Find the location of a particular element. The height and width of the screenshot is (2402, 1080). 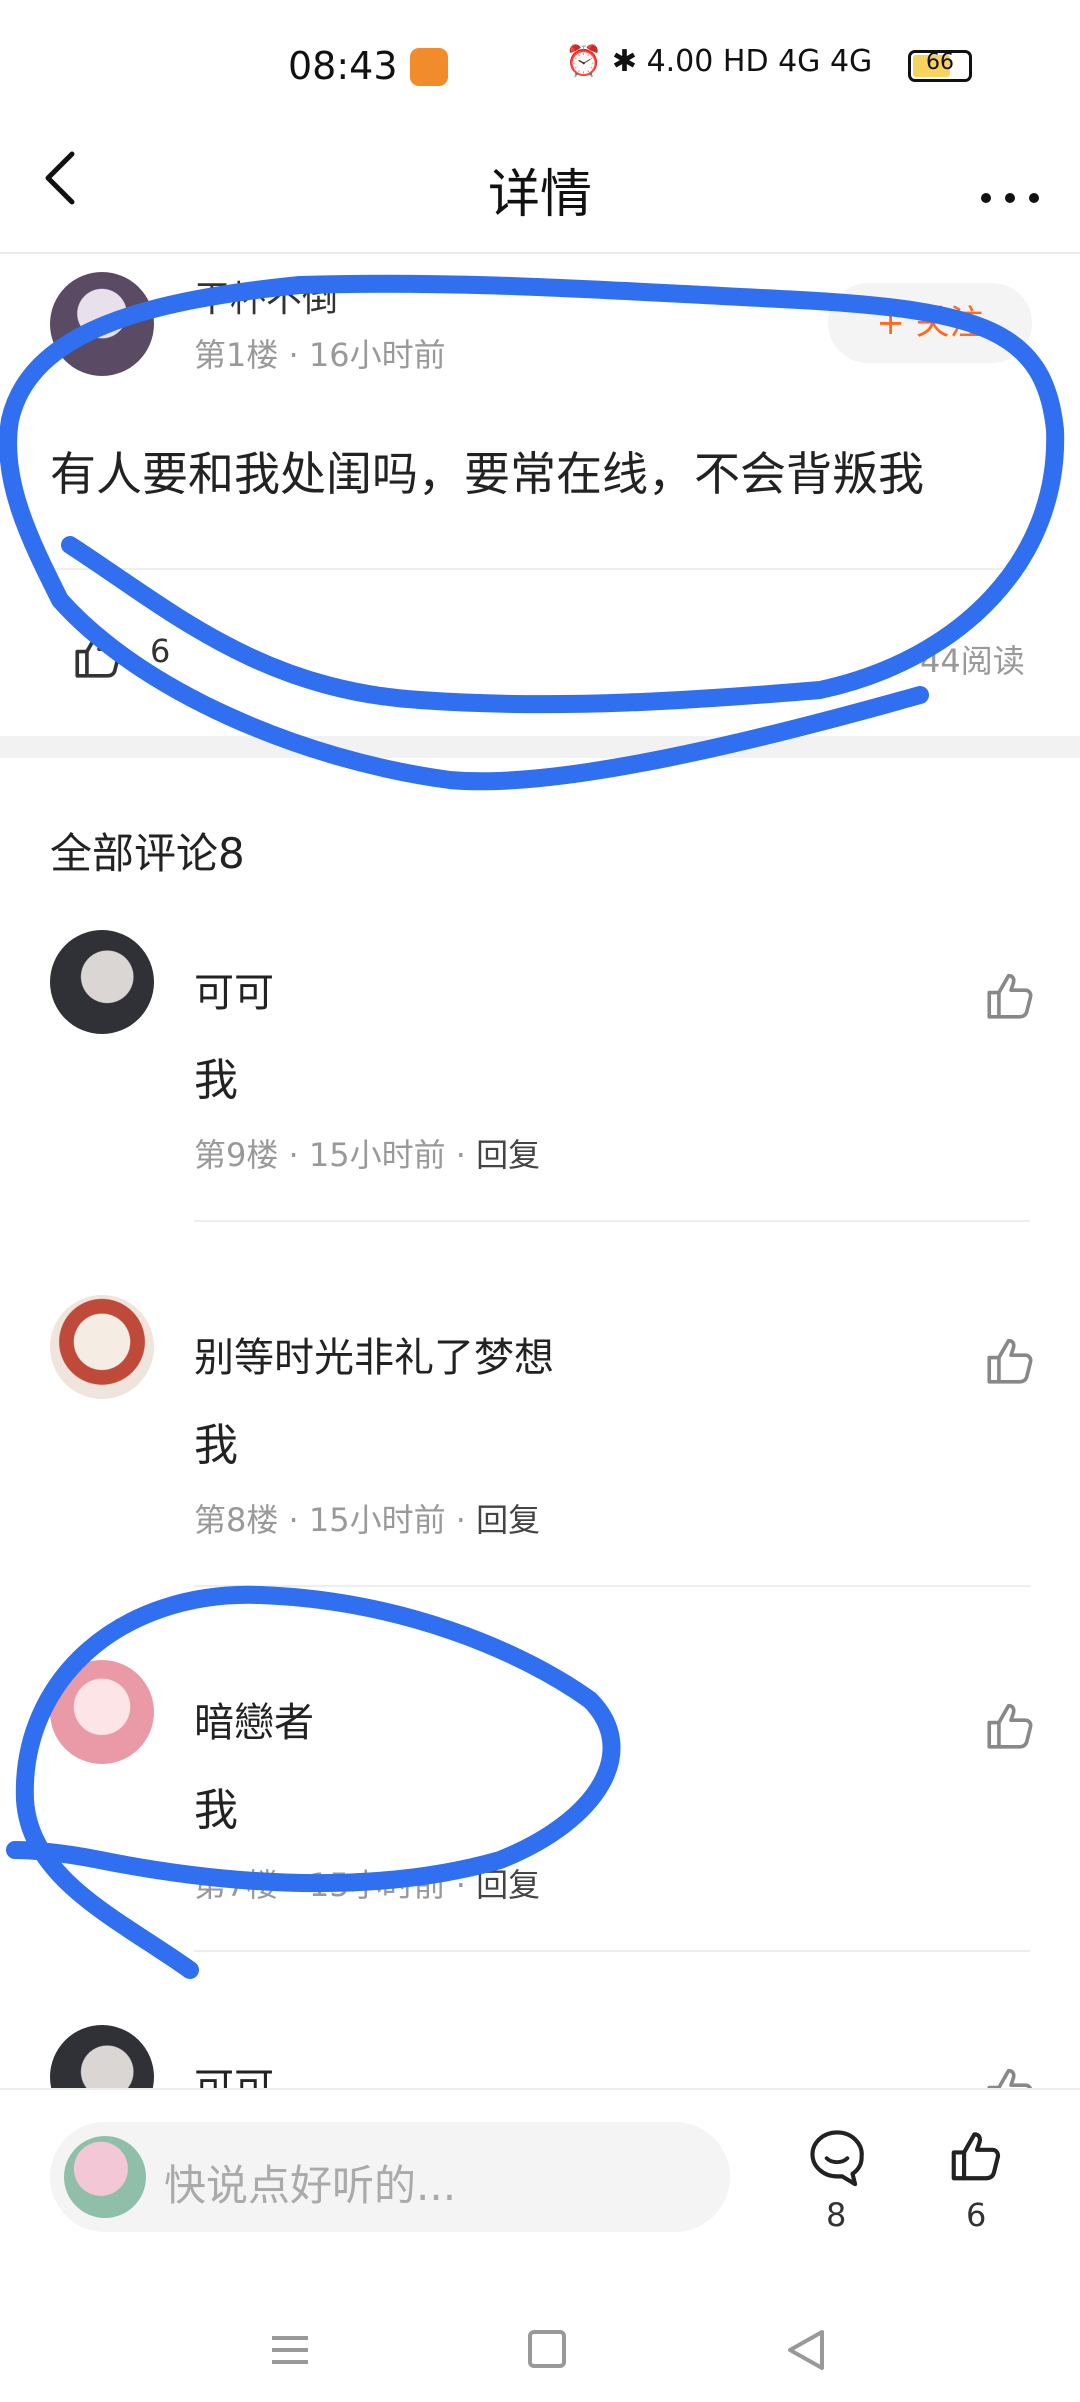

commenter-name: 别等时光非礼了梦想 is located at coordinates (374, 1354).